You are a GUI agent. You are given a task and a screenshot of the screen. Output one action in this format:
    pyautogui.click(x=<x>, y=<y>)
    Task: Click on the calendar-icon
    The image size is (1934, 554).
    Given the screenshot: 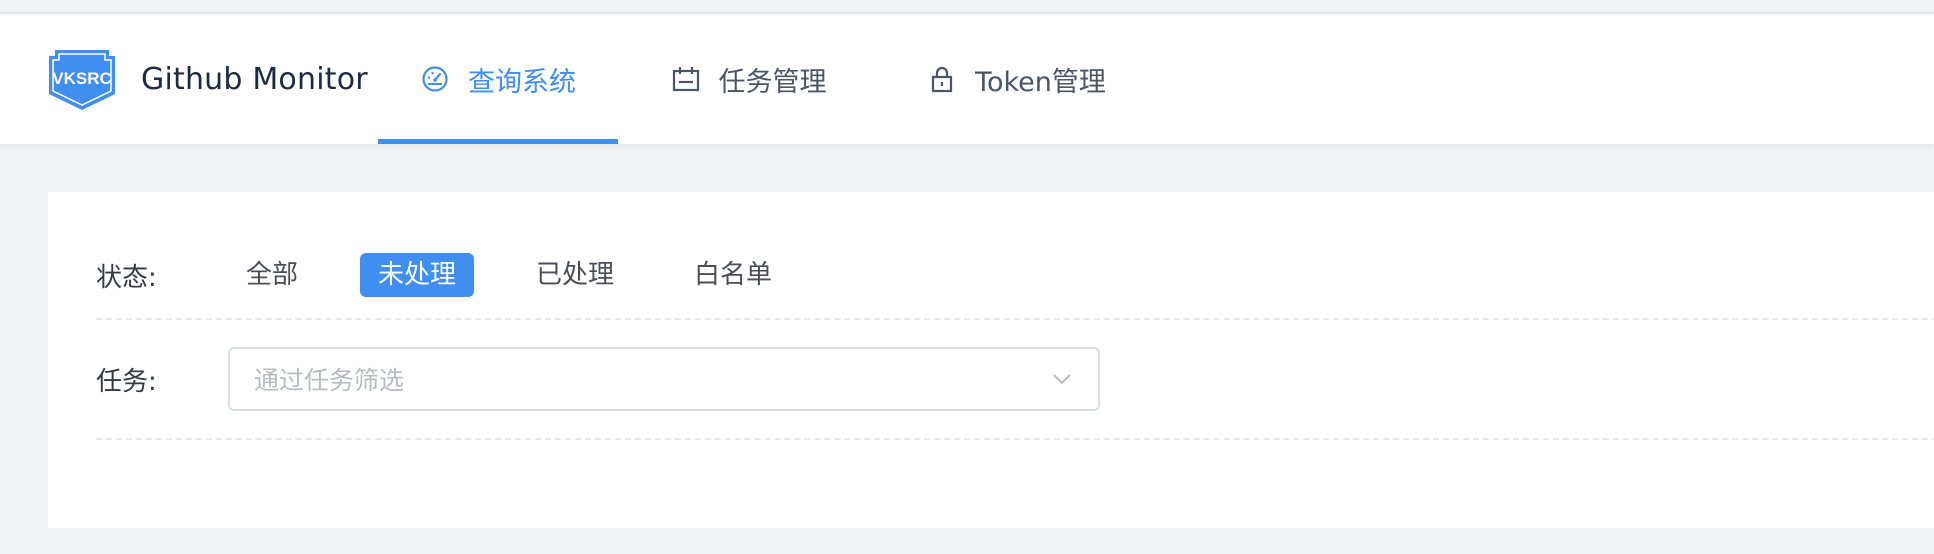 What is the action you would take?
    pyautogui.click(x=686, y=79)
    